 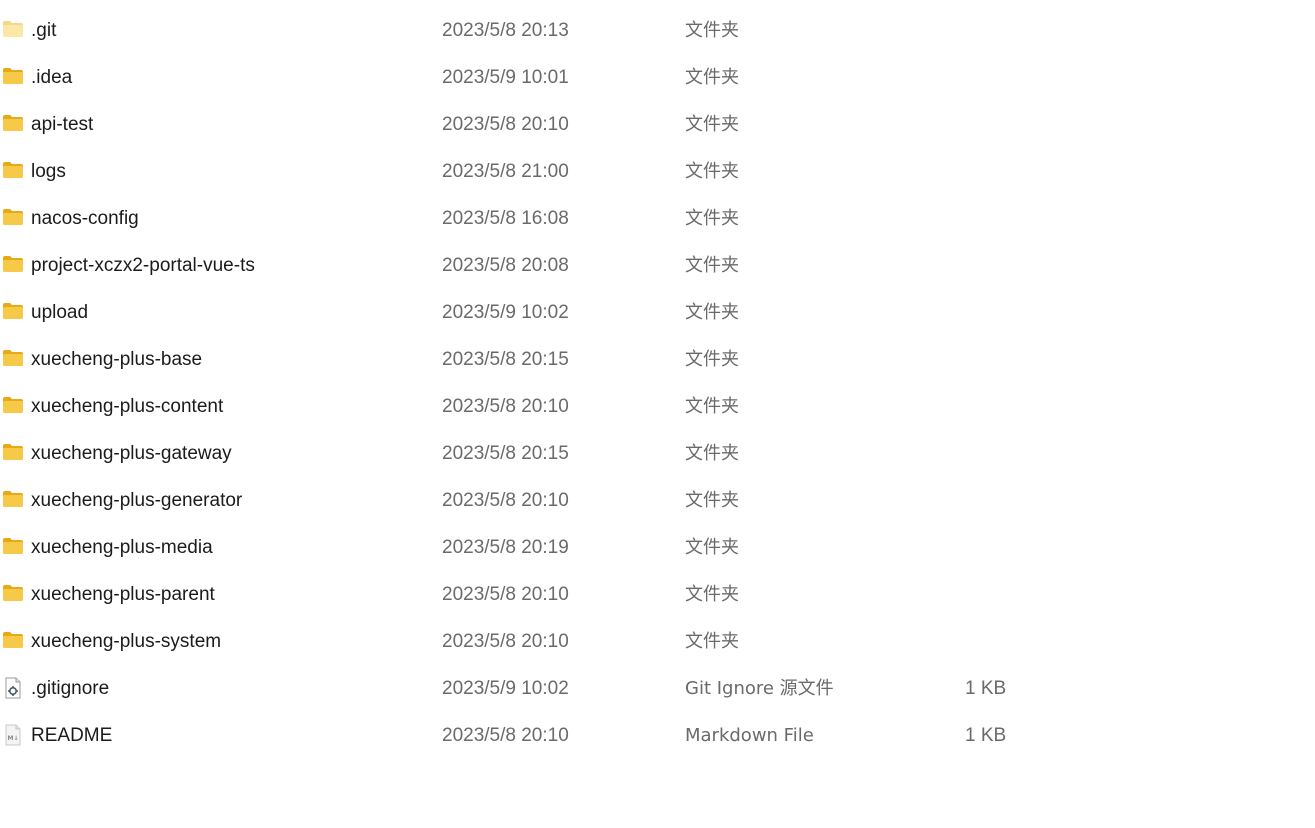 What do you see at coordinates (13, 30) in the screenshot?
I see `folder-hidden-icon` at bounding box center [13, 30].